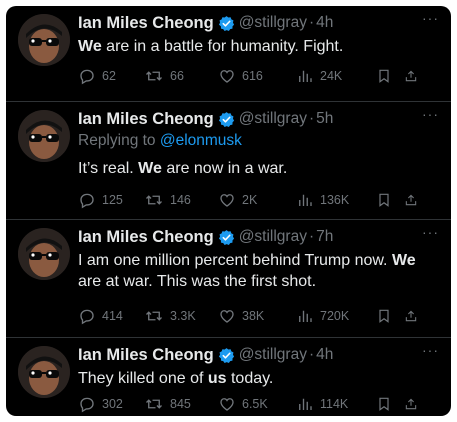 The height and width of the screenshot is (422, 457). I want to click on like-button: 38K, so click(257, 316).